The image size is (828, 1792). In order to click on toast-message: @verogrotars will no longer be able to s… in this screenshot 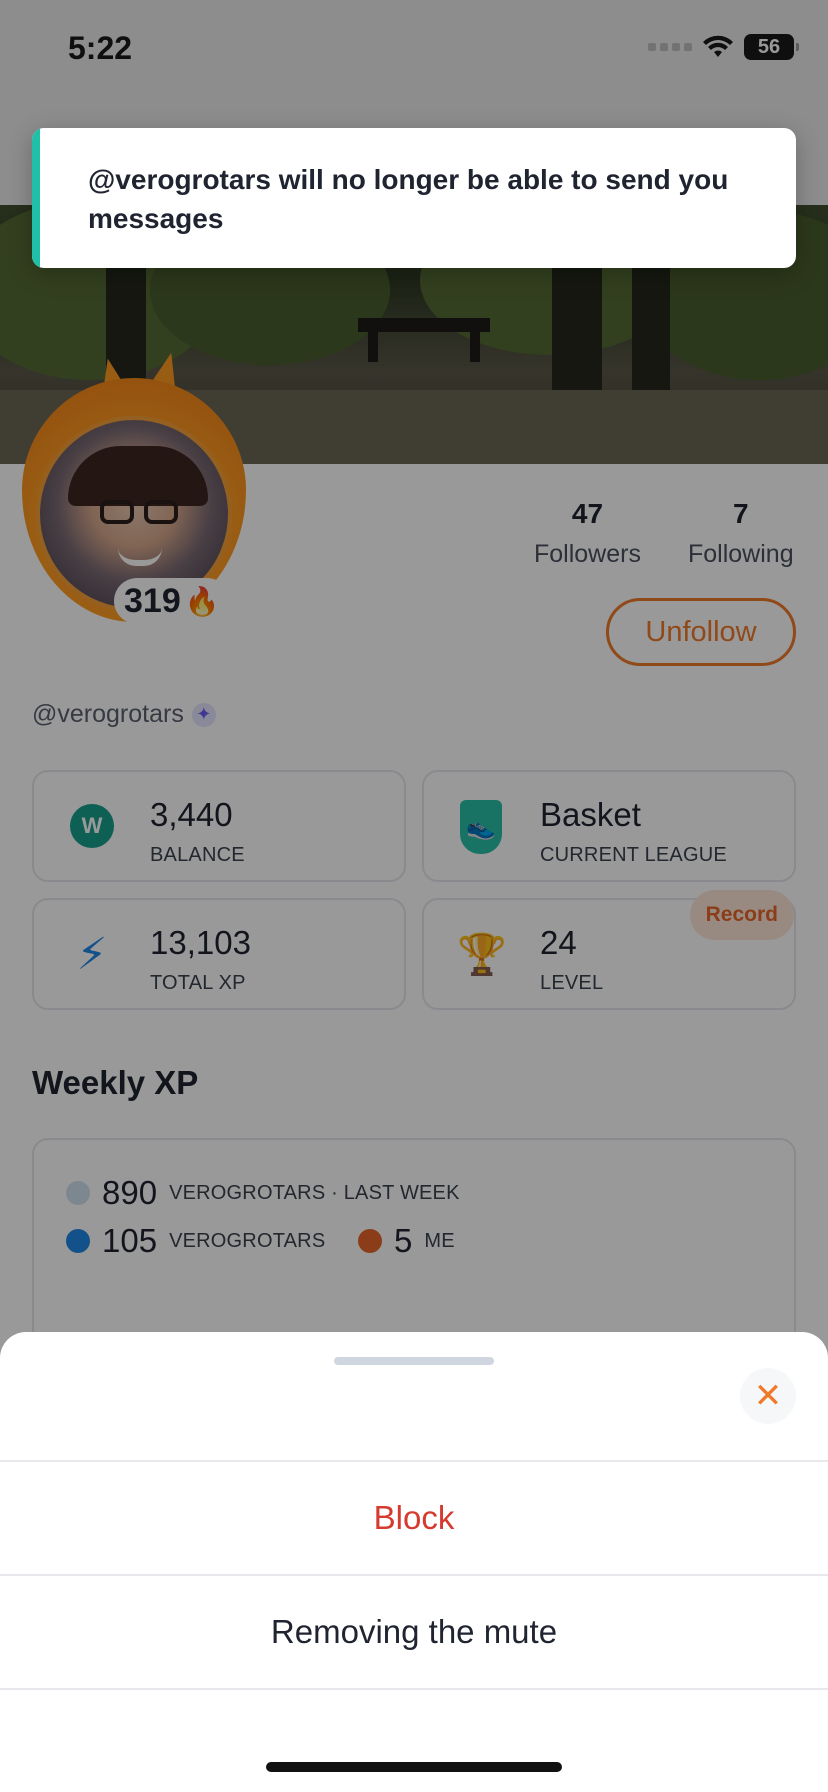, I will do `click(408, 199)`.